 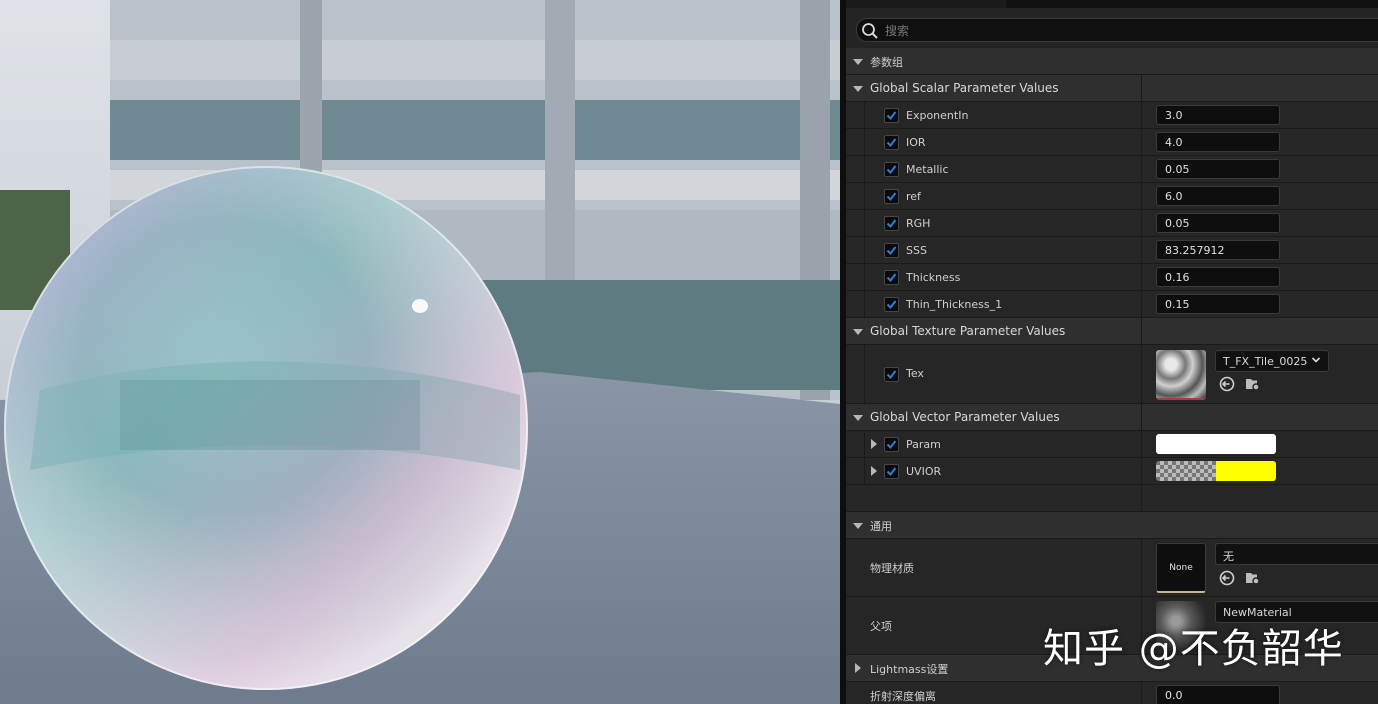 I want to click on property-label: 折射深度偏离, so click(x=903, y=696).